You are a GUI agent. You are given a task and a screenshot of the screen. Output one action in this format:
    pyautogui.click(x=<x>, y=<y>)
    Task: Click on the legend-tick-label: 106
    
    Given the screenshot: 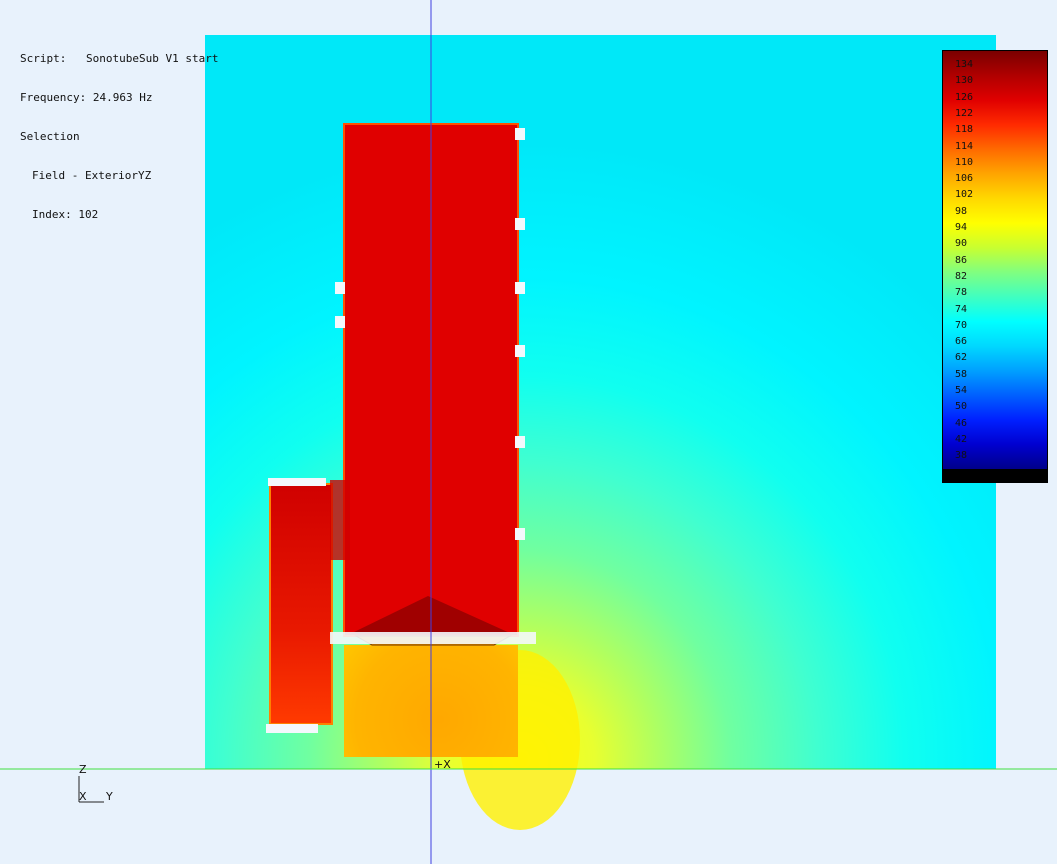 What is the action you would take?
    pyautogui.click(x=964, y=179)
    